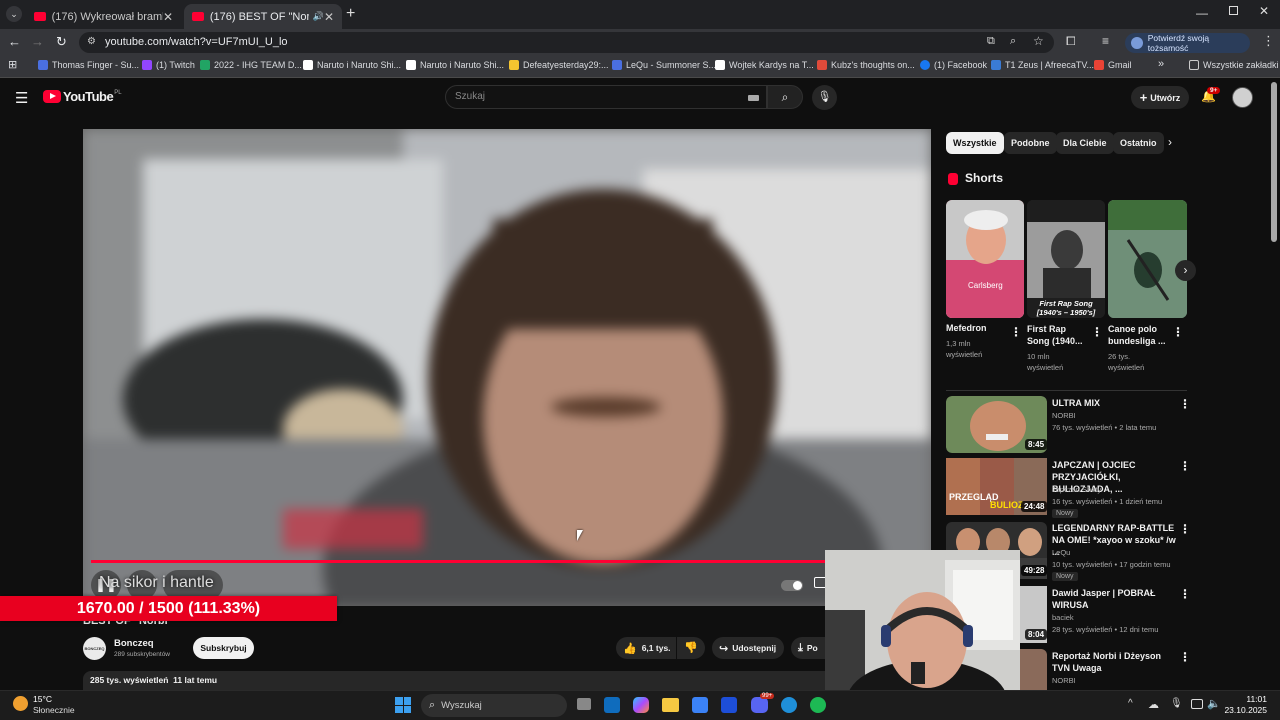 The image size is (1280, 720). Describe the element at coordinates (103, 16) in the screenshot. I see `tab-1: (176) Wykreował bramkę z NIC ✕` at that location.